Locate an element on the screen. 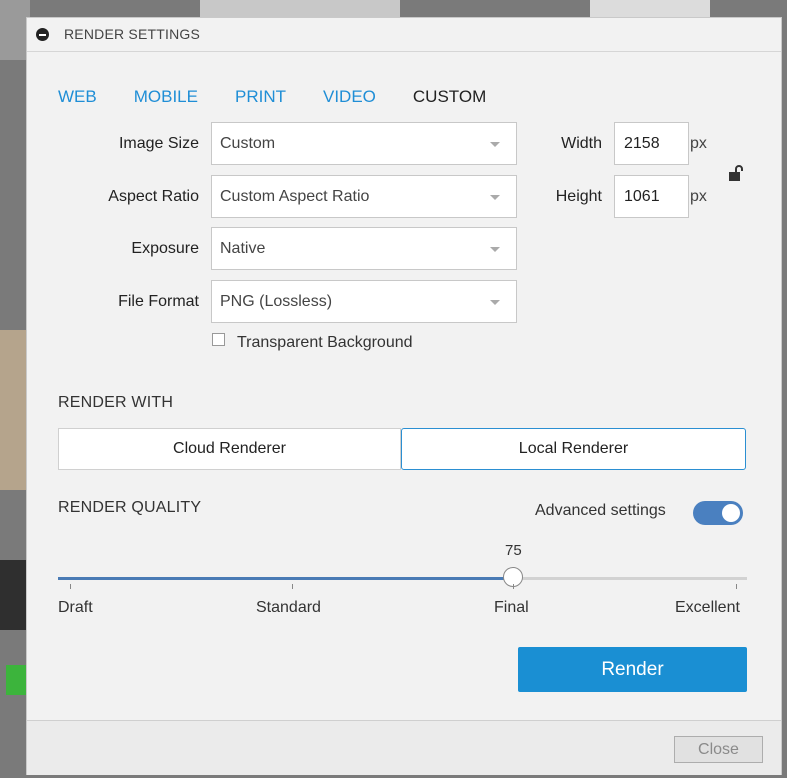 This screenshot has width=787, height=778. toggle-knob is located at coordinates (731, 513).